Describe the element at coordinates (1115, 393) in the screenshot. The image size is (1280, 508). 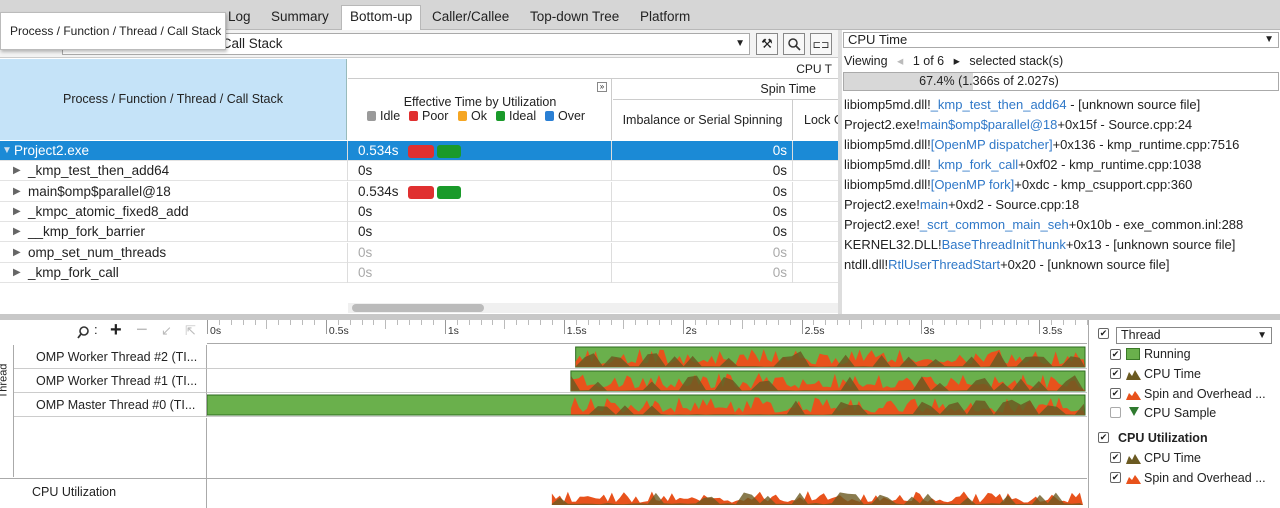
I see `spin-overhead-checkbox: ✔` at that location.